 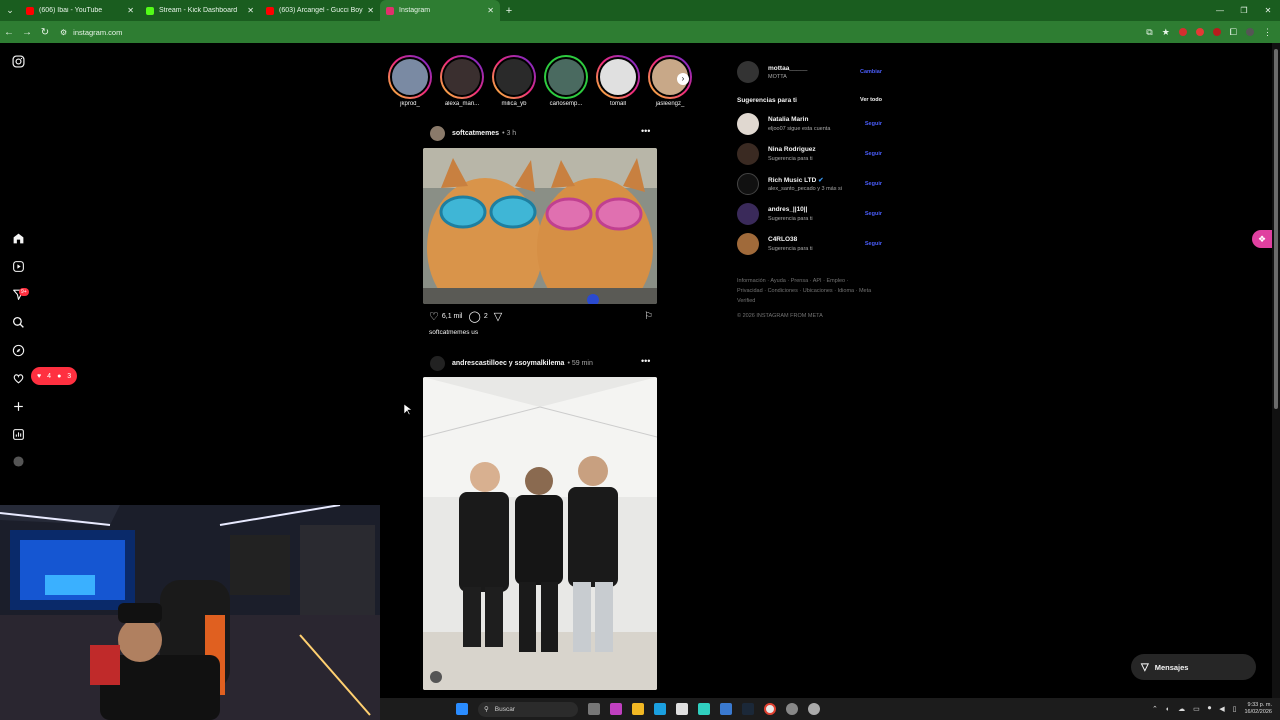 I want to click on home-icon, so click(x=18, y=239).